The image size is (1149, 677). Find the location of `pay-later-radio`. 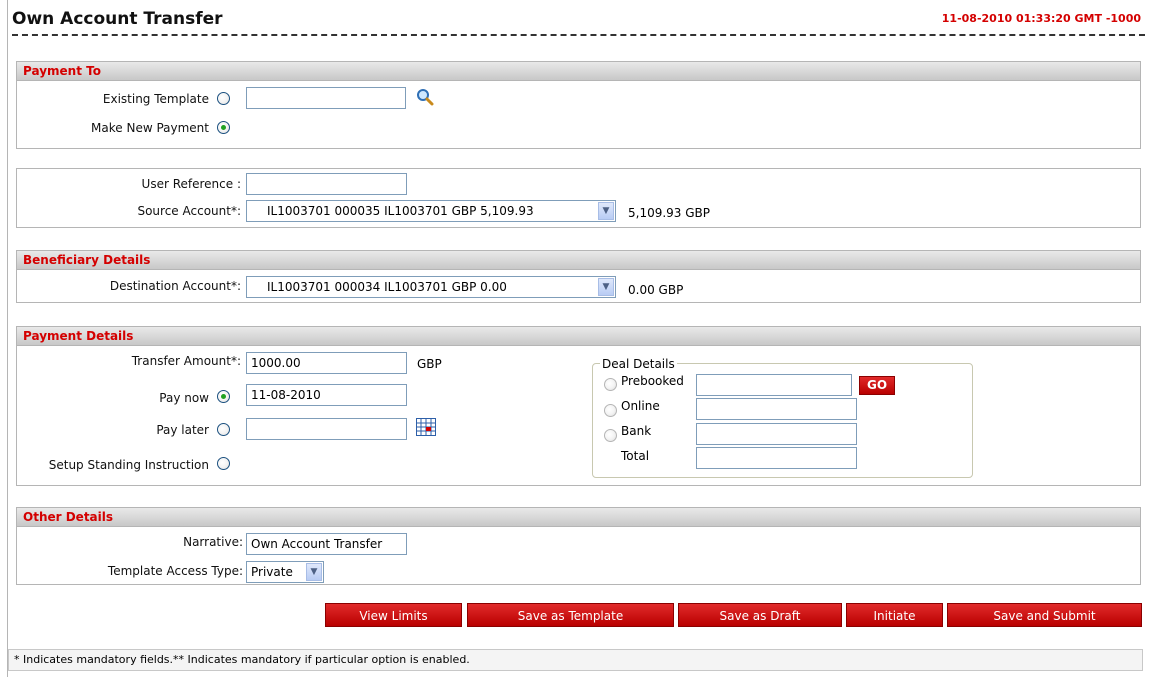

pay-later-radio is located at coordinates (223, 429).